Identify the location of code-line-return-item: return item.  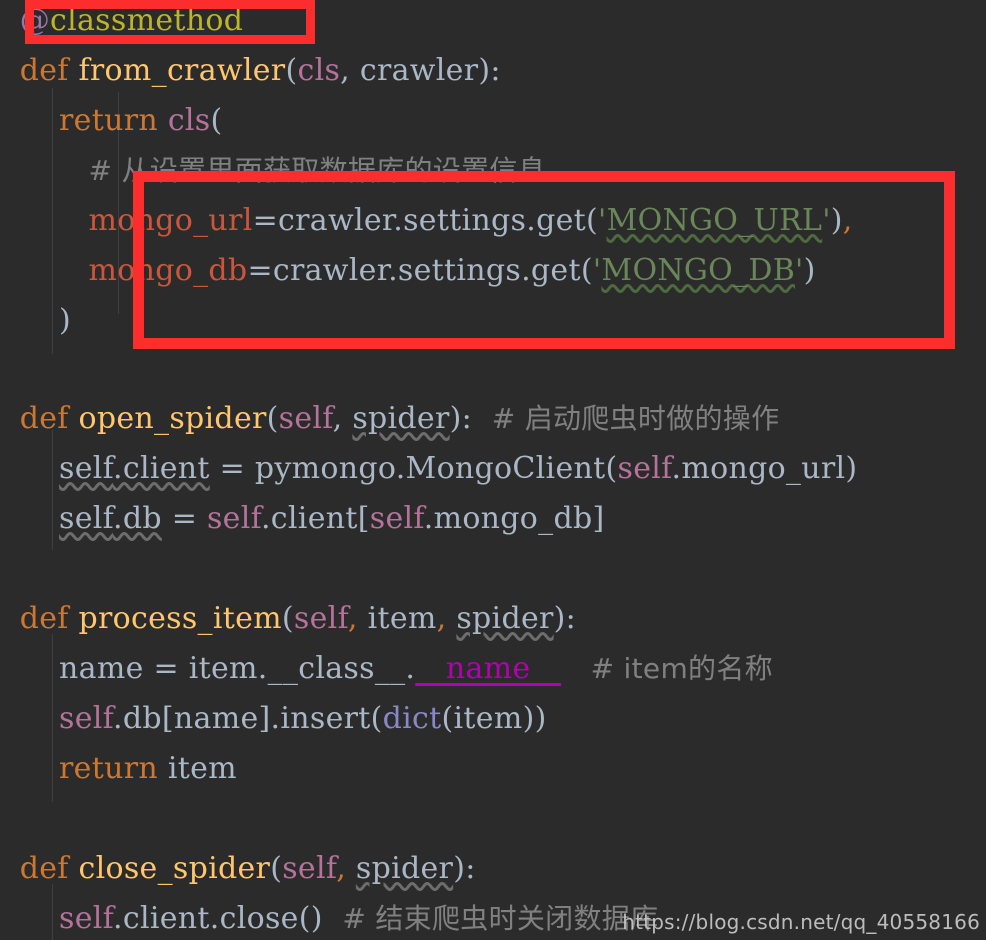
(493, 769).